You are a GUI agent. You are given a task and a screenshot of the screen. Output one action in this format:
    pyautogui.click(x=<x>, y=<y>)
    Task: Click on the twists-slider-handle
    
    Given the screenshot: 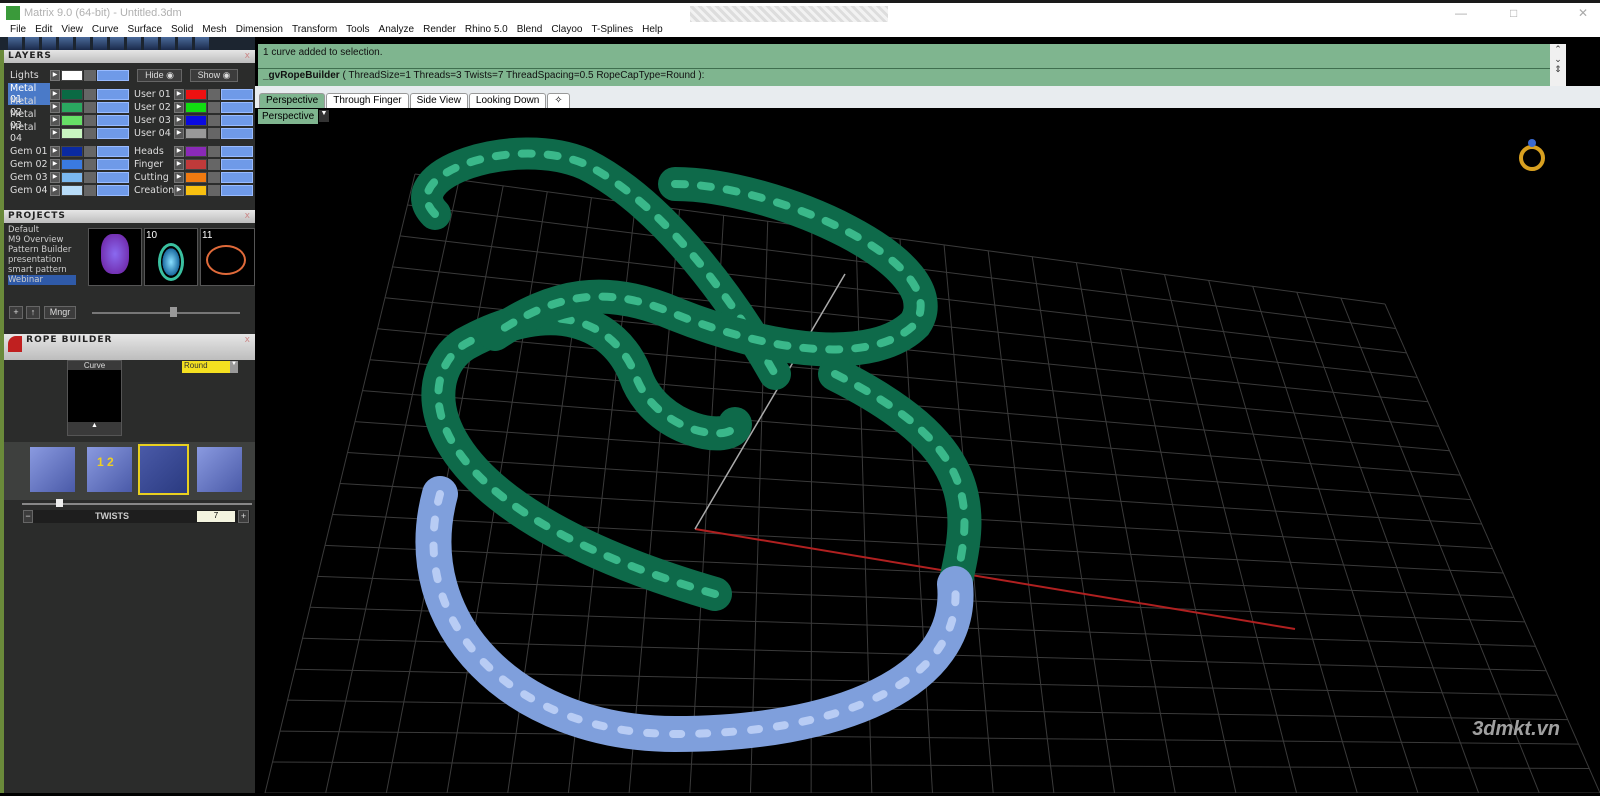 What is the action you would take?
    pyautogui.click(x=59, y=503)
    